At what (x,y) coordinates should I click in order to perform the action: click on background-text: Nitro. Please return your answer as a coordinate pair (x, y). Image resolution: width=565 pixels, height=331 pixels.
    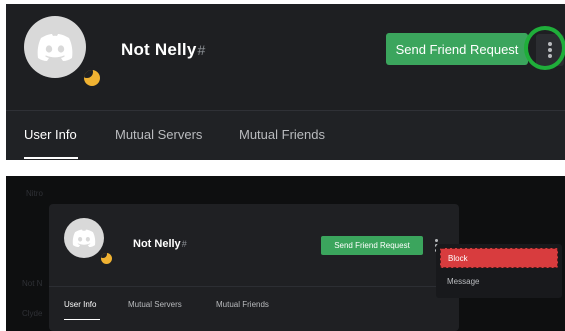
    Looking at the image, I should click on (34, 193).